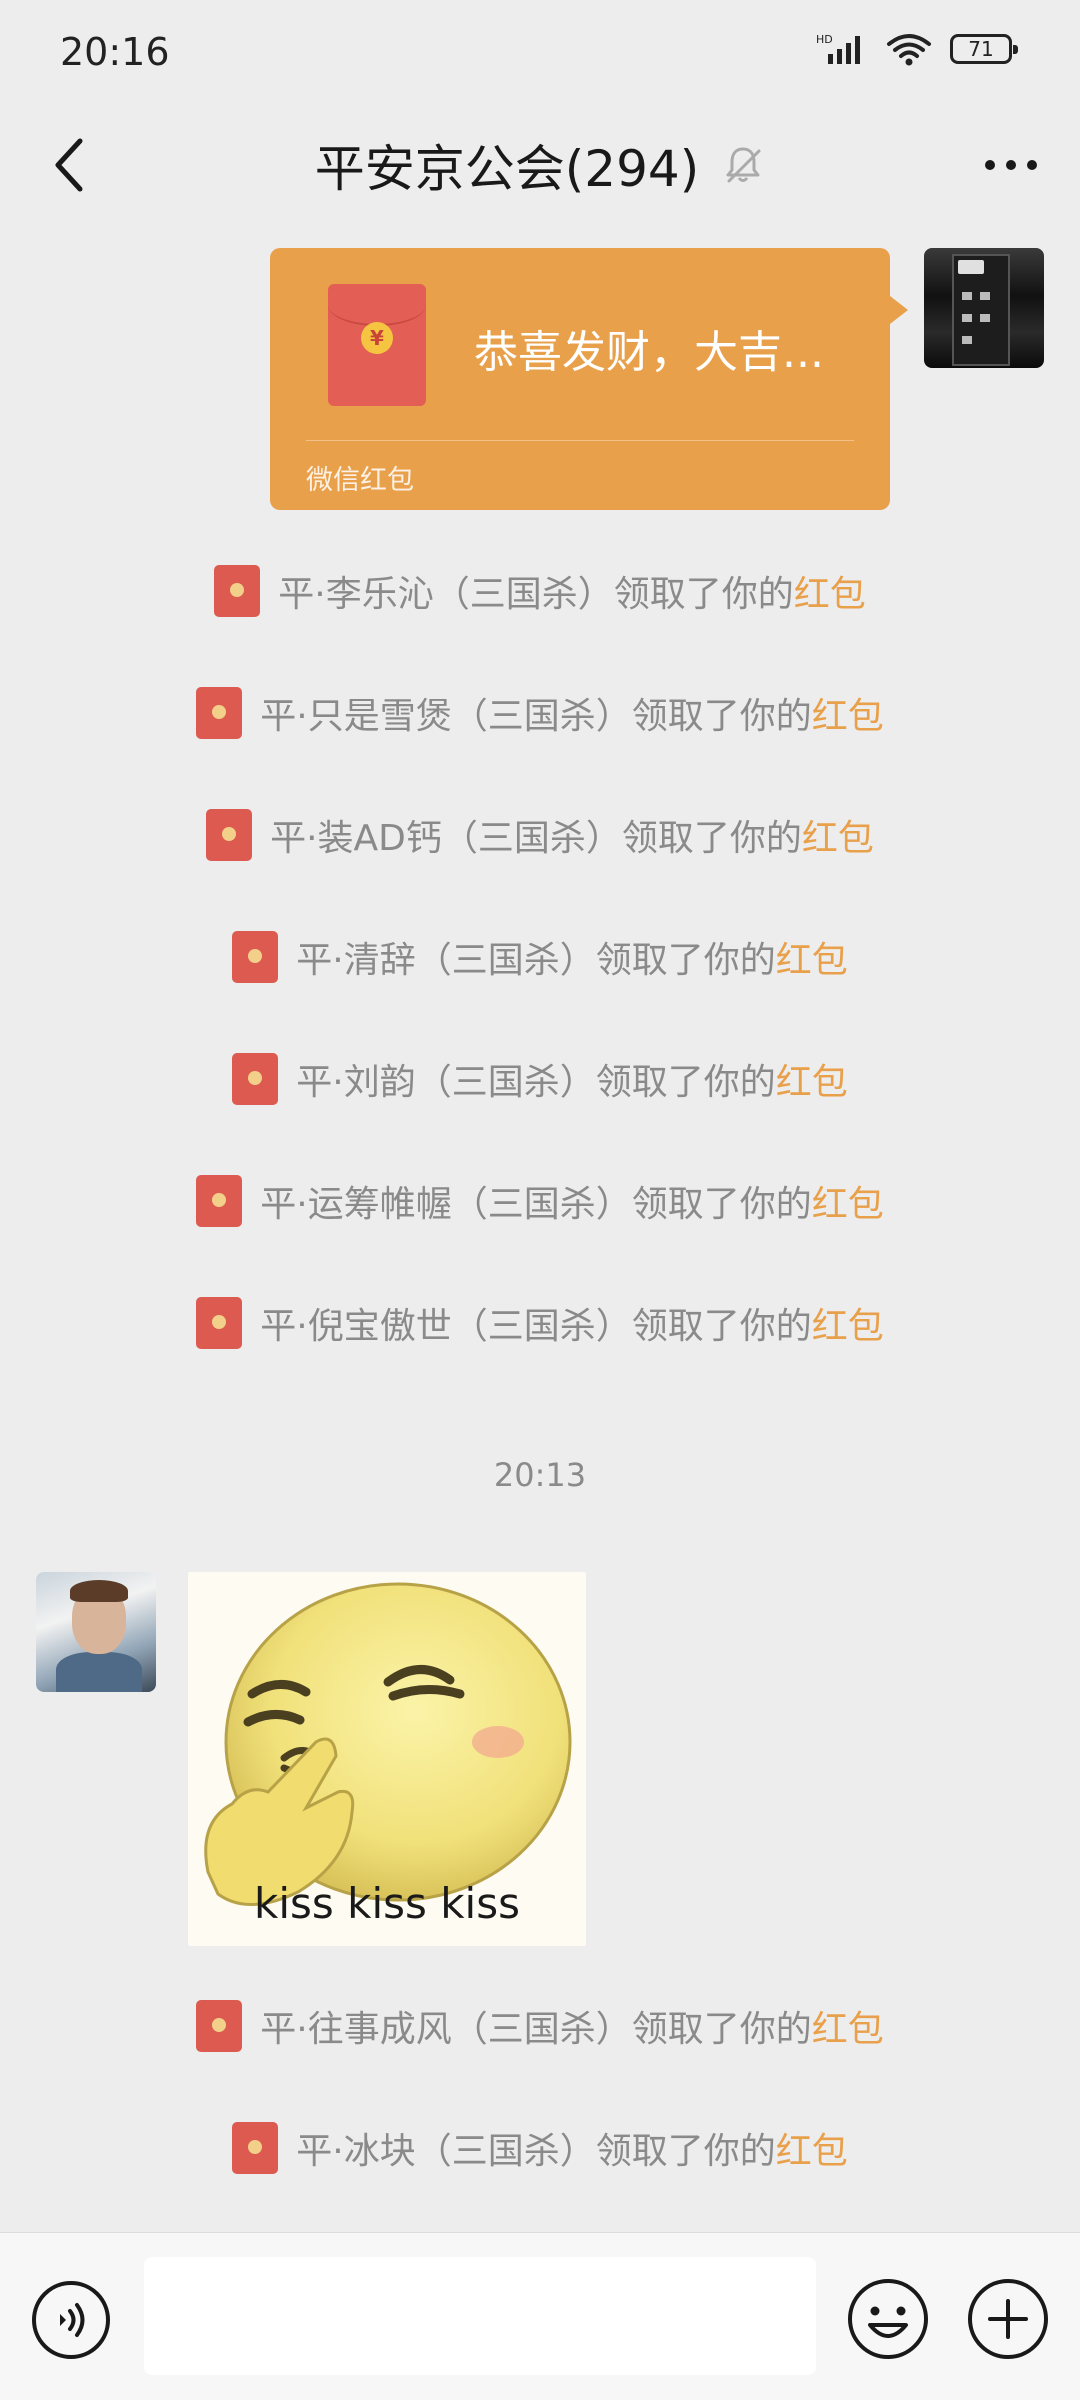 The height and width of the screenshot is (2400, 1080). Describe the element at coordinates (536, 1082) in the screenshot. I see `notice-prefix: 平·刘韵（三国杀）领取了你的` at that location.